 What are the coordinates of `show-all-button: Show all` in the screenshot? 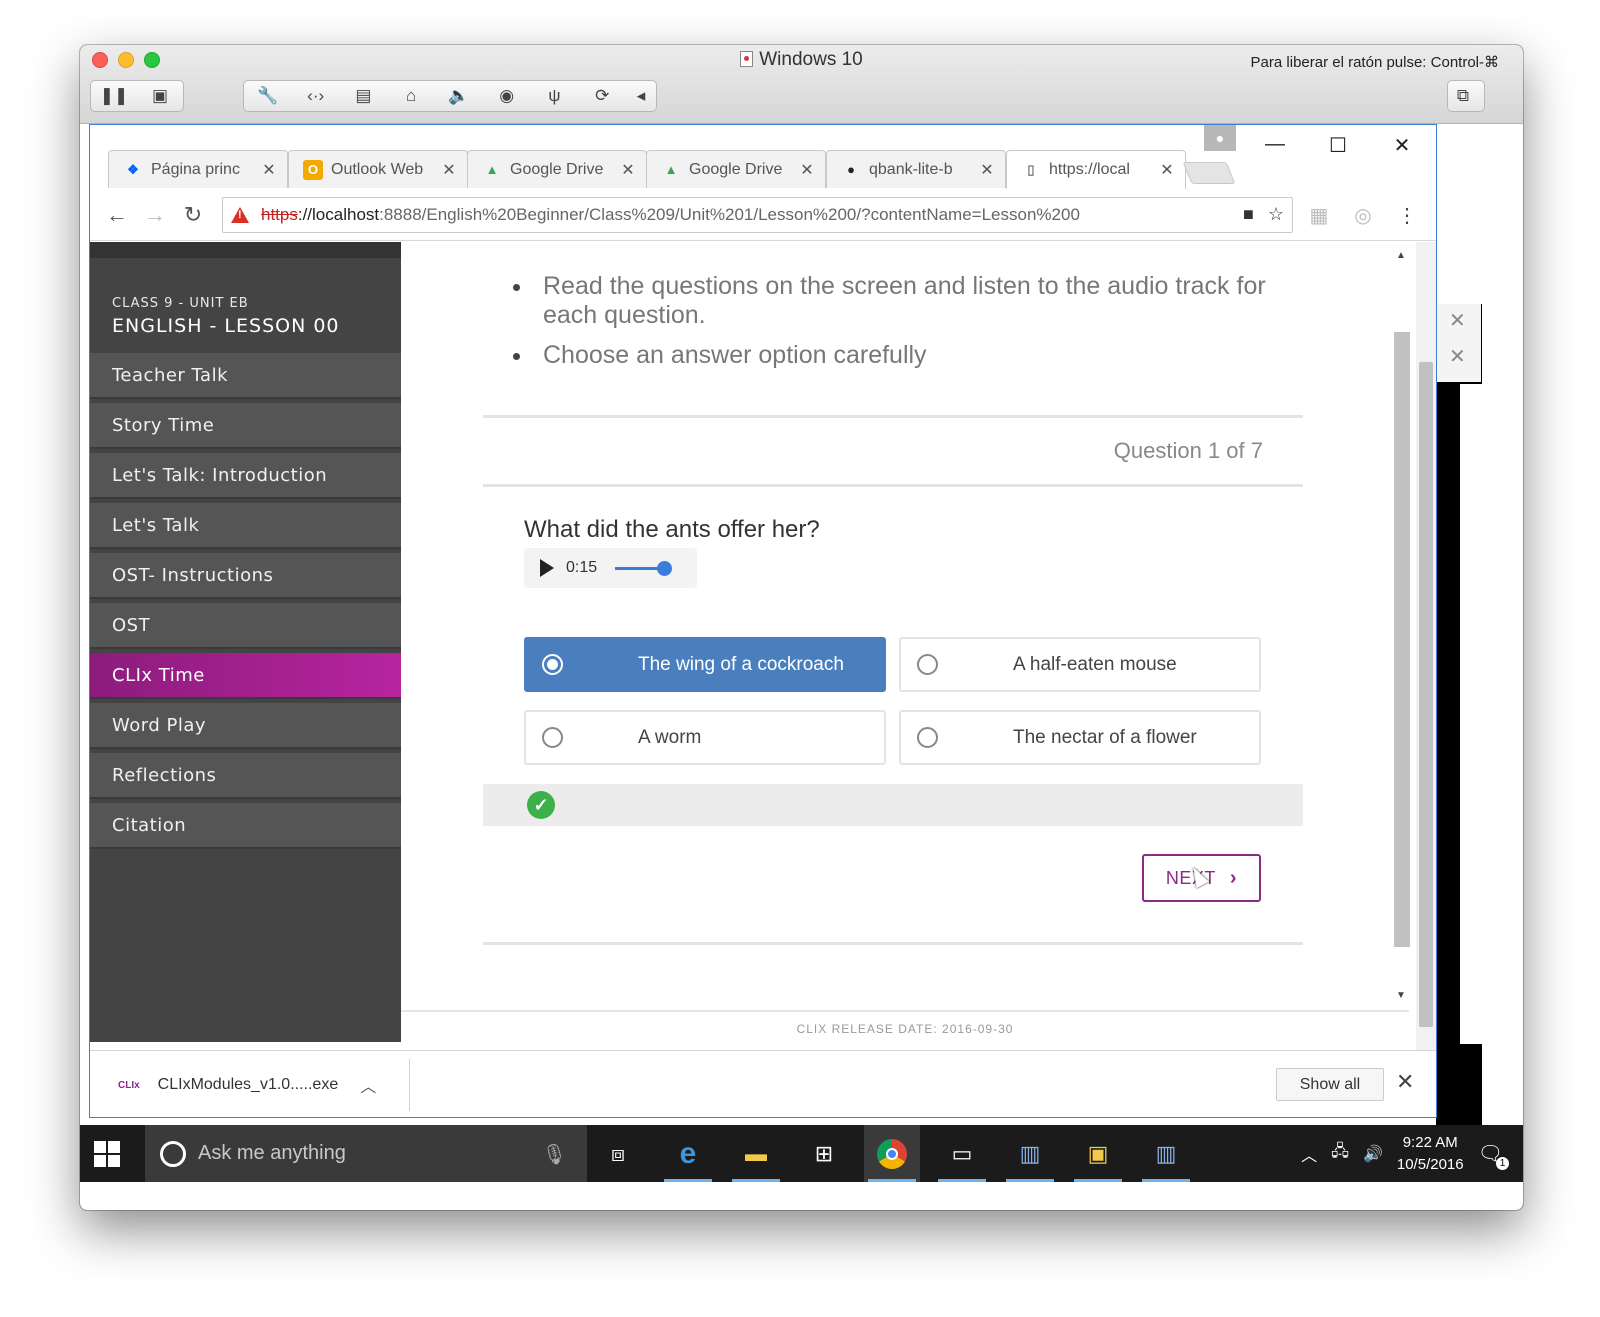 It's located at (1330, 1084).